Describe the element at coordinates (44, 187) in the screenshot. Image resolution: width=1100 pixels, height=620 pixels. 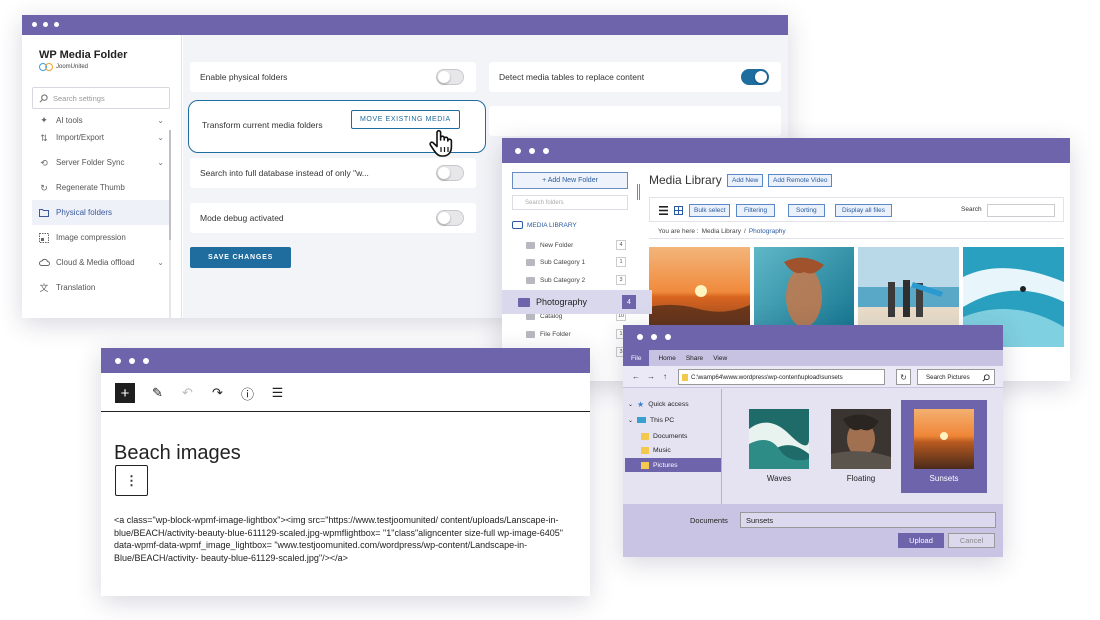
I see `regenerate-icon: ↻` at that location.